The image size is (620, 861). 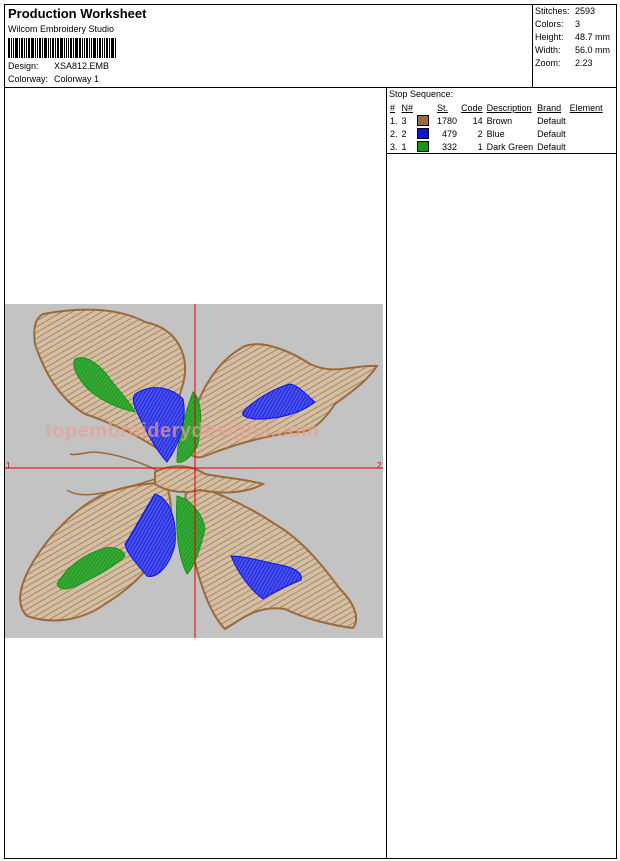 What do you see at coordinates (472, 107) in the screenshot?
I see `col-header: Code` at bounding box center [472, 107].